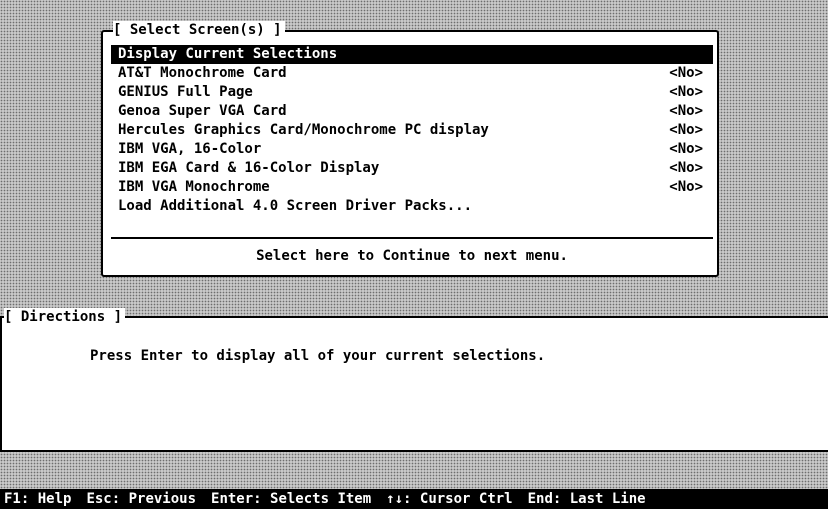 The image size is (828, 509). Describe the element at coordinates (587, 499) in the screenshot. I see `last-line-key-hint: End: Last Line` at that location.